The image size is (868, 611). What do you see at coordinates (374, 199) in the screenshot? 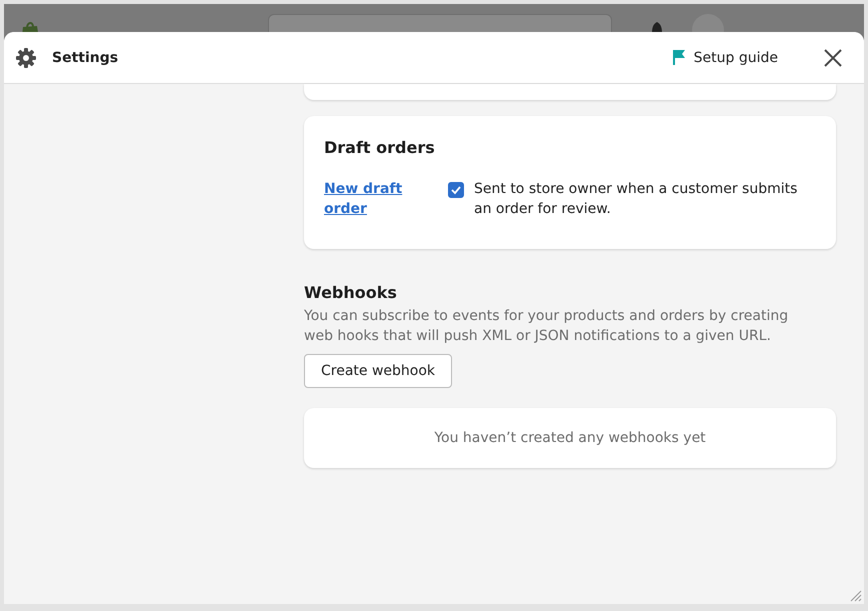
I see `notification-link: New draft order` at bounding box center [374, 199].